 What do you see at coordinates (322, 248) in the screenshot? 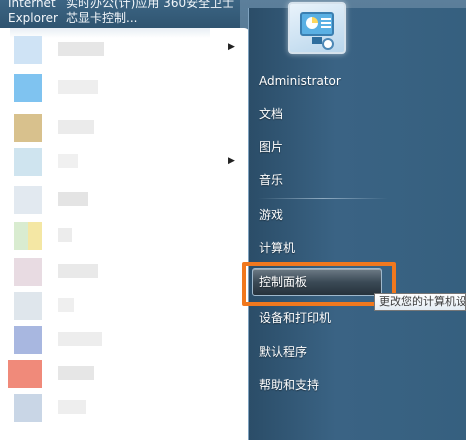
I see `menu-computer: 计算机` at bounding box center [322, 248].